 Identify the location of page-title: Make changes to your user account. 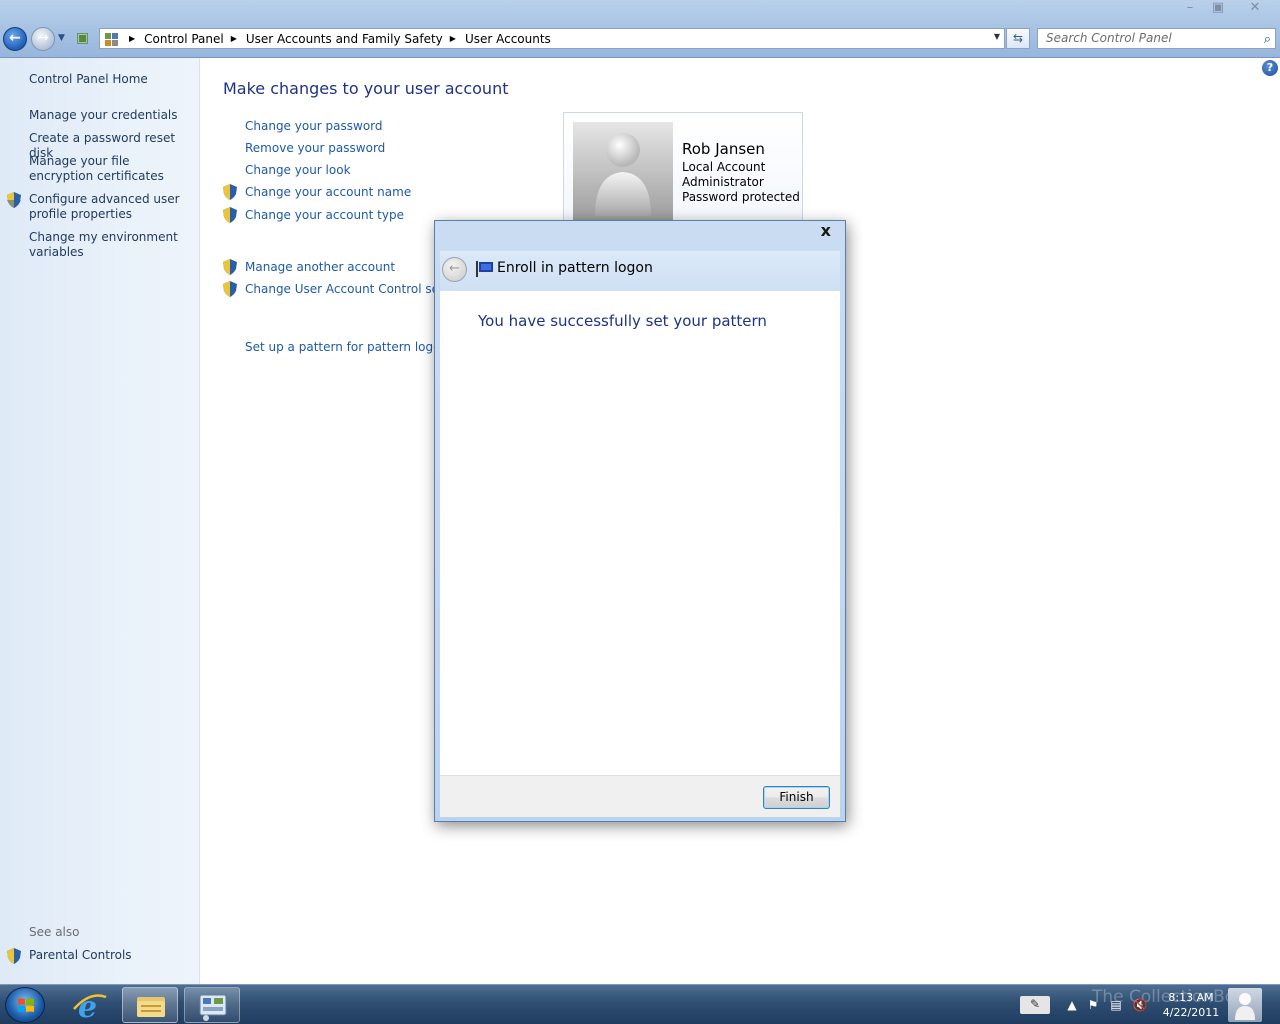
(366, 88).